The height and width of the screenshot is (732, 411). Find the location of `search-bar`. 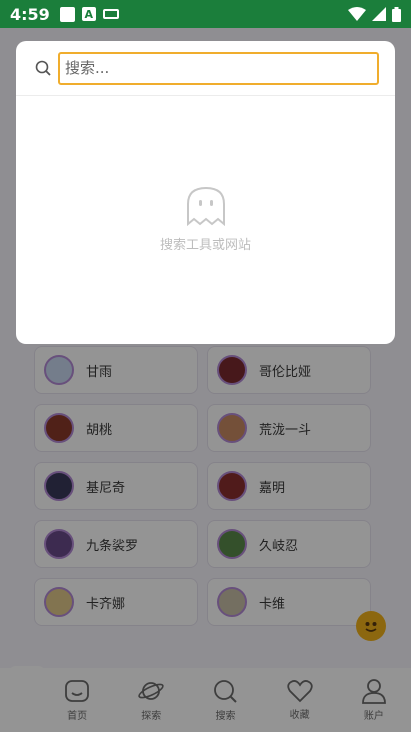

search-bar is located at coordinates (205, 68).